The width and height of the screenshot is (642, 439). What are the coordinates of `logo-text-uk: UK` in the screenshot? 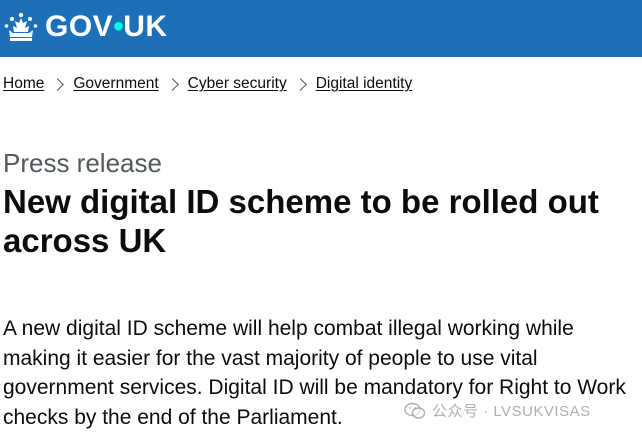 It's located at (145, 26).